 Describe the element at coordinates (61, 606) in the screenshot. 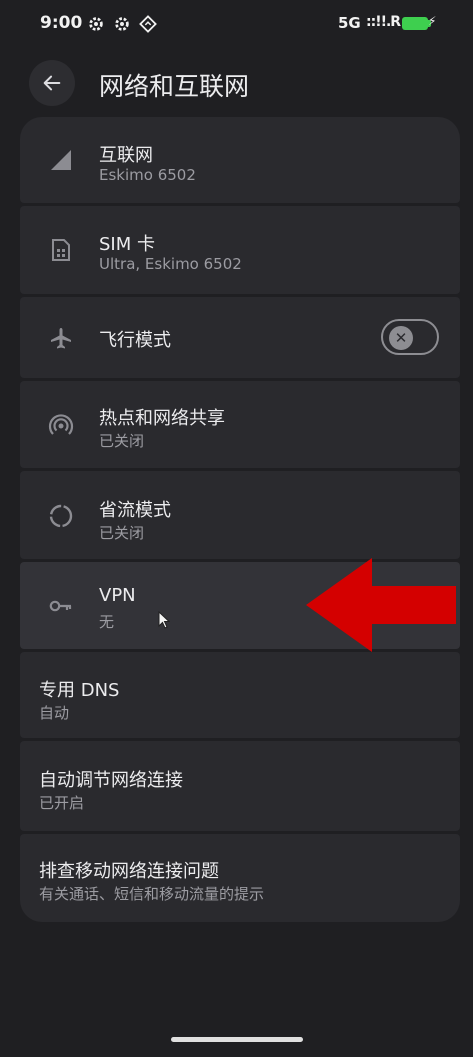

I see `vpn-key-icon` at that location.